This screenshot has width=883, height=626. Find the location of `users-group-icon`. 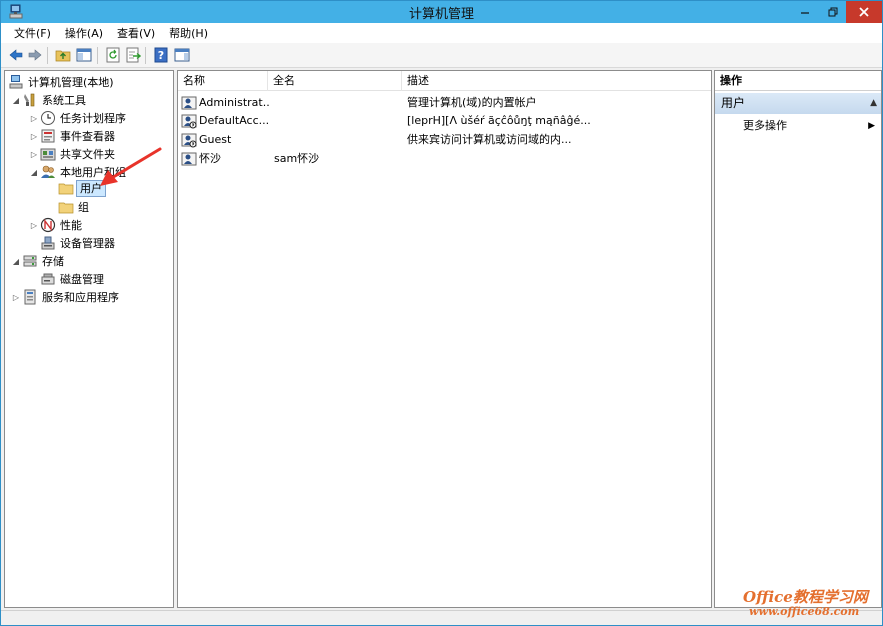

users-group-icon is located at coordinates (48, 171).